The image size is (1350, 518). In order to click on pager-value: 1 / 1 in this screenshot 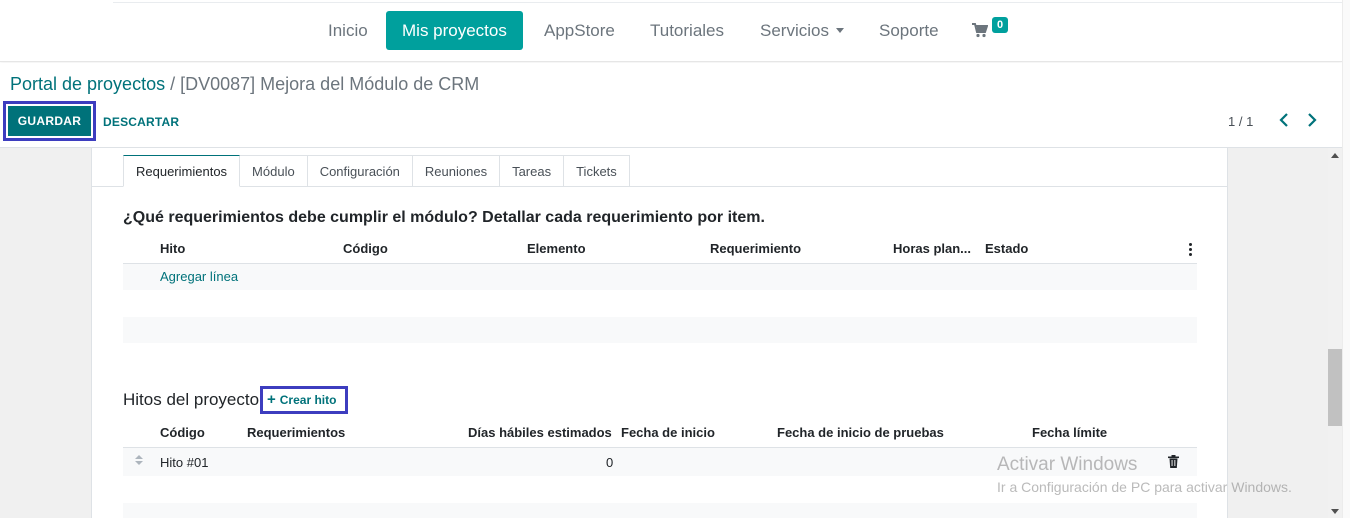, I will do `click(1241, 121)`.